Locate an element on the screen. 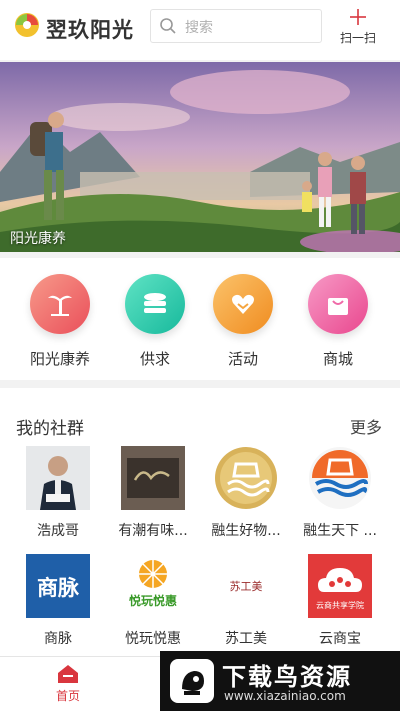  banner-caption: 阳光康养 is located at coordinates (38, 239).